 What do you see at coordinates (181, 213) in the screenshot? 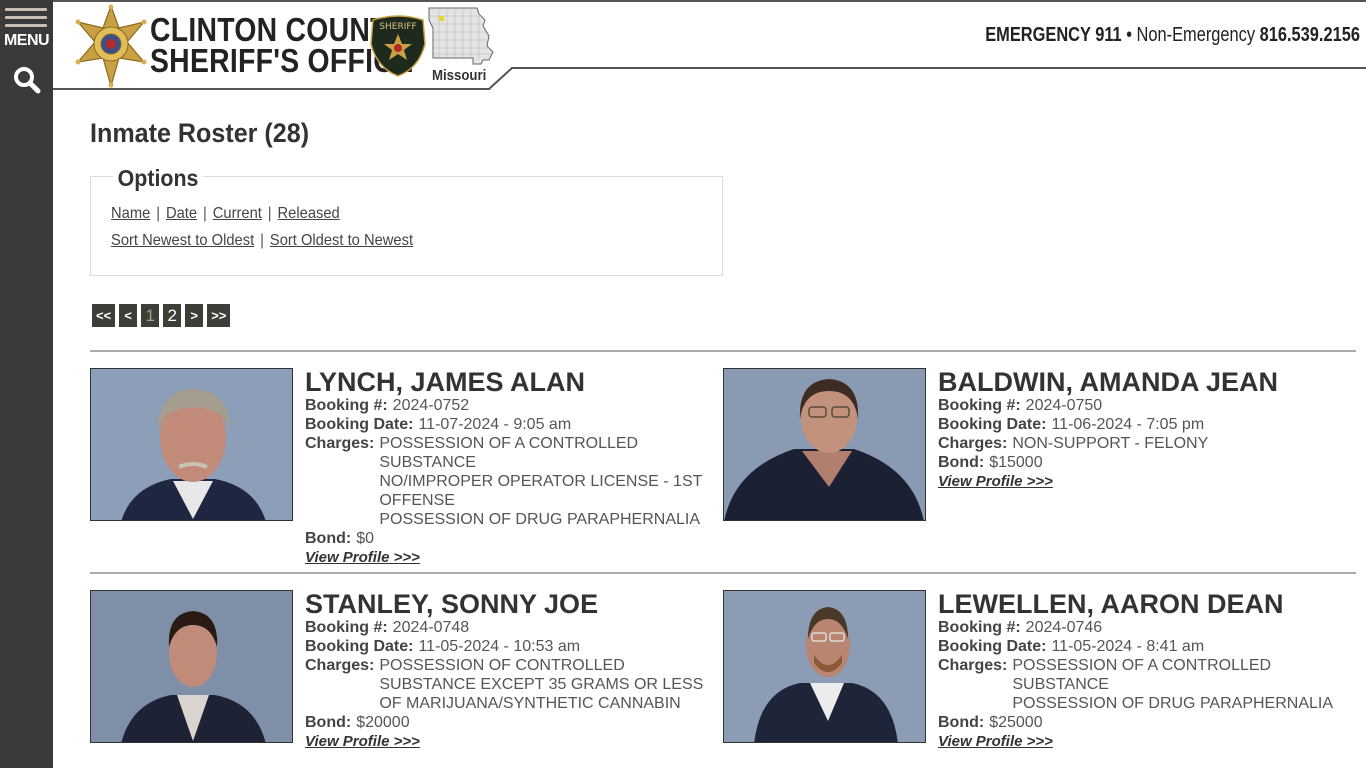
I see `filter-date-link: Date` at bounding box center [181, 213].